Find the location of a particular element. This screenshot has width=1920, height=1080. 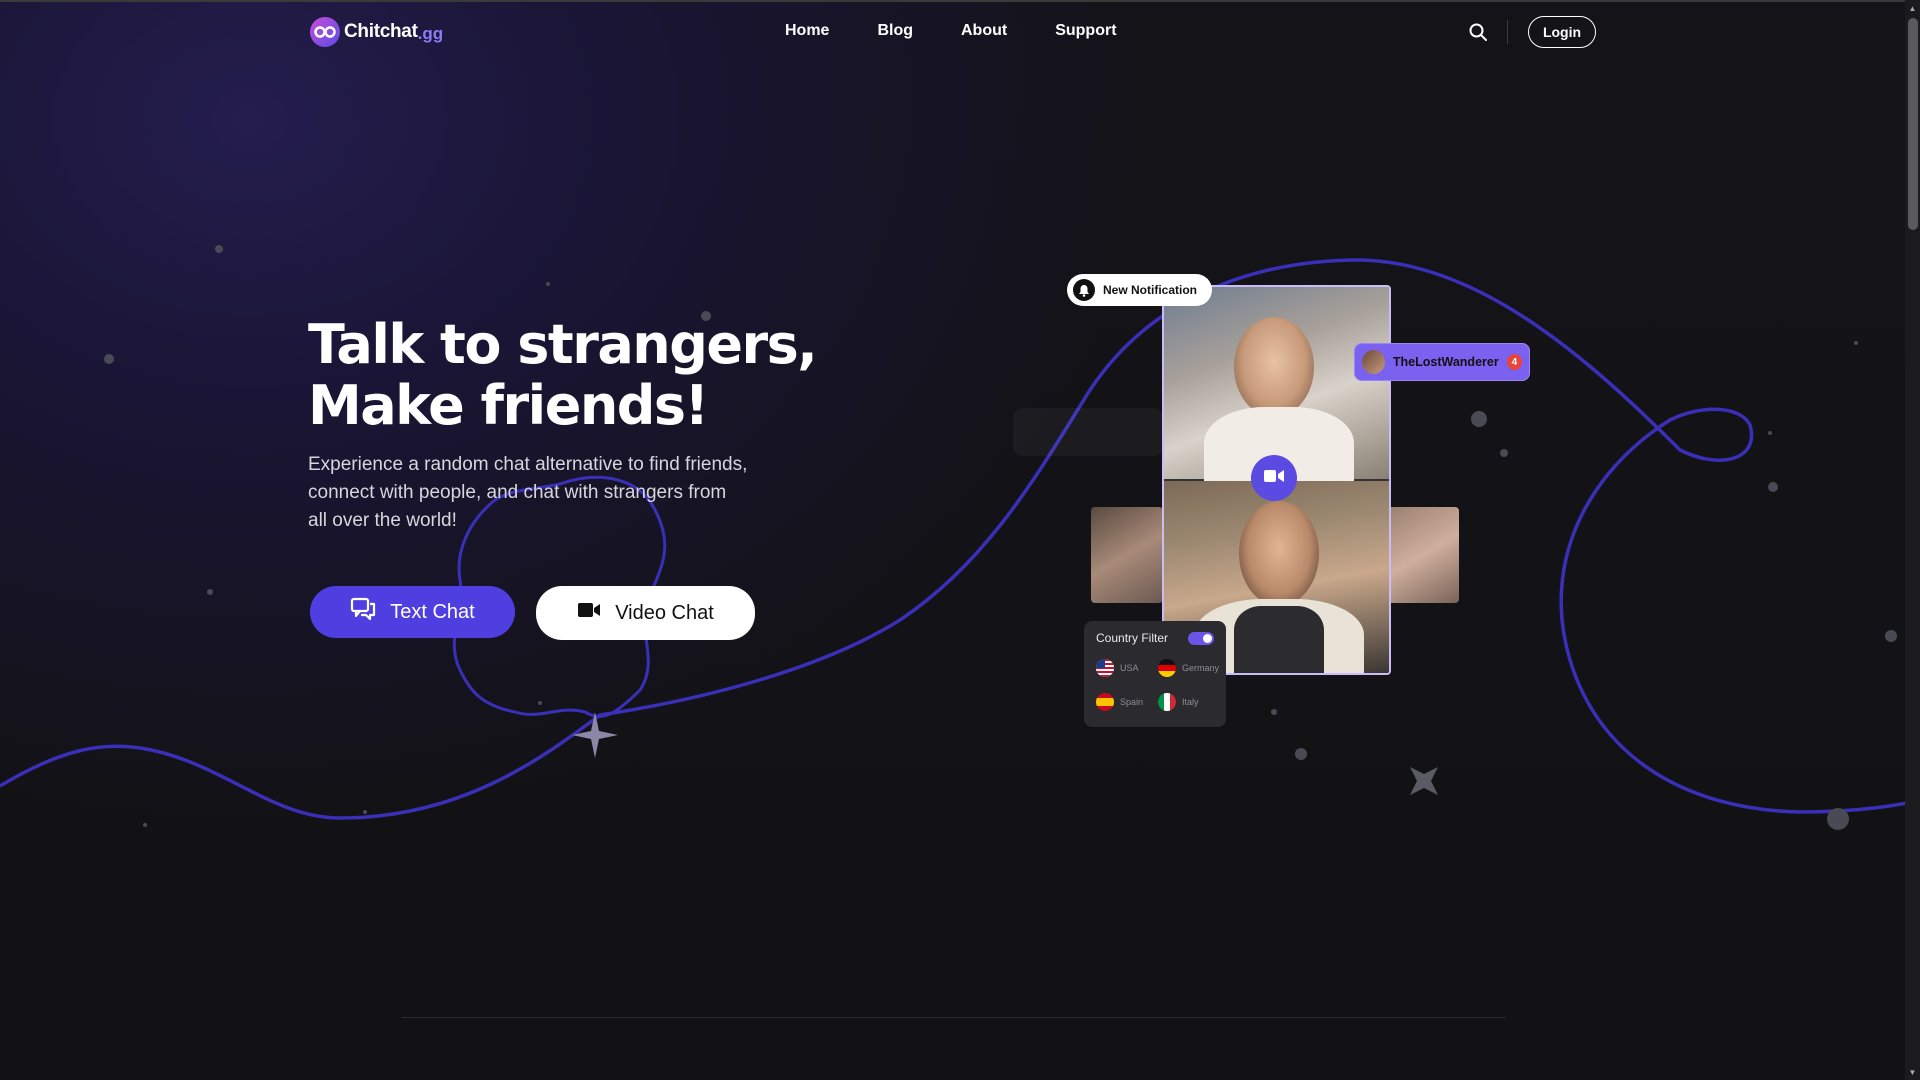

italy-flag-icon is located at coordinates (1167, 702).